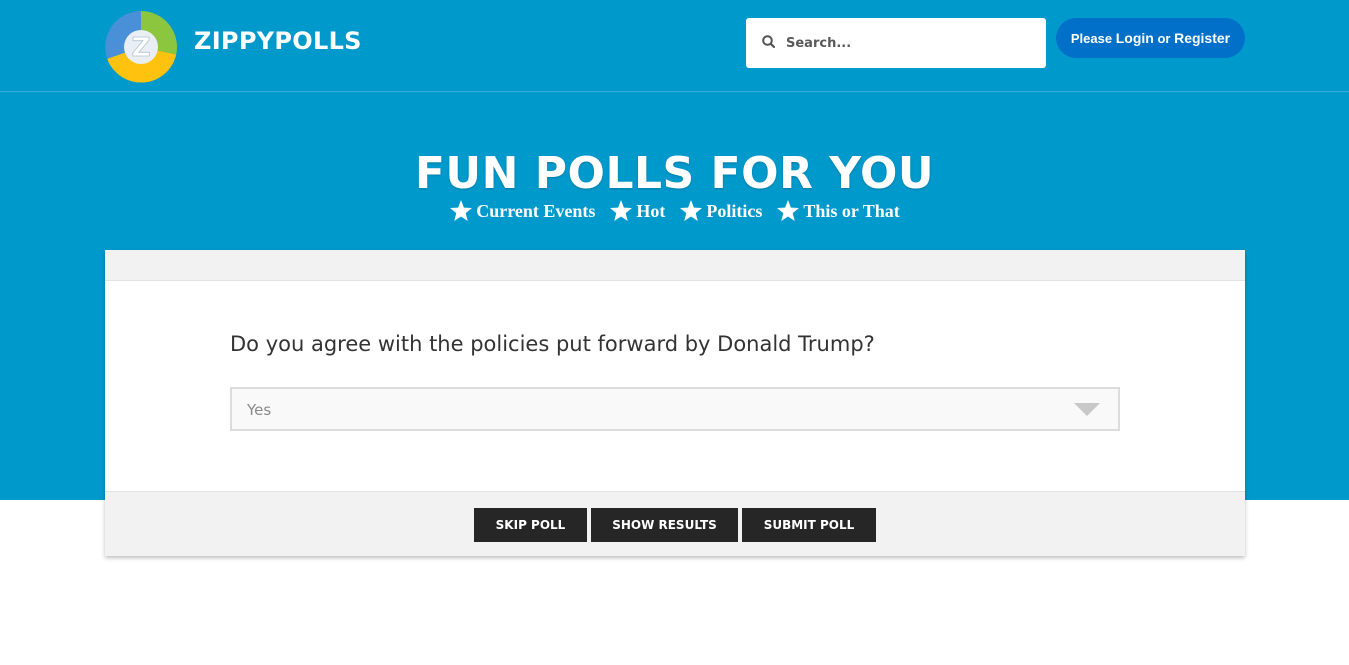 The width and height of the screenshot is (1349, 665). I want to click on category-current-events: Current Events, so click(522, 211).